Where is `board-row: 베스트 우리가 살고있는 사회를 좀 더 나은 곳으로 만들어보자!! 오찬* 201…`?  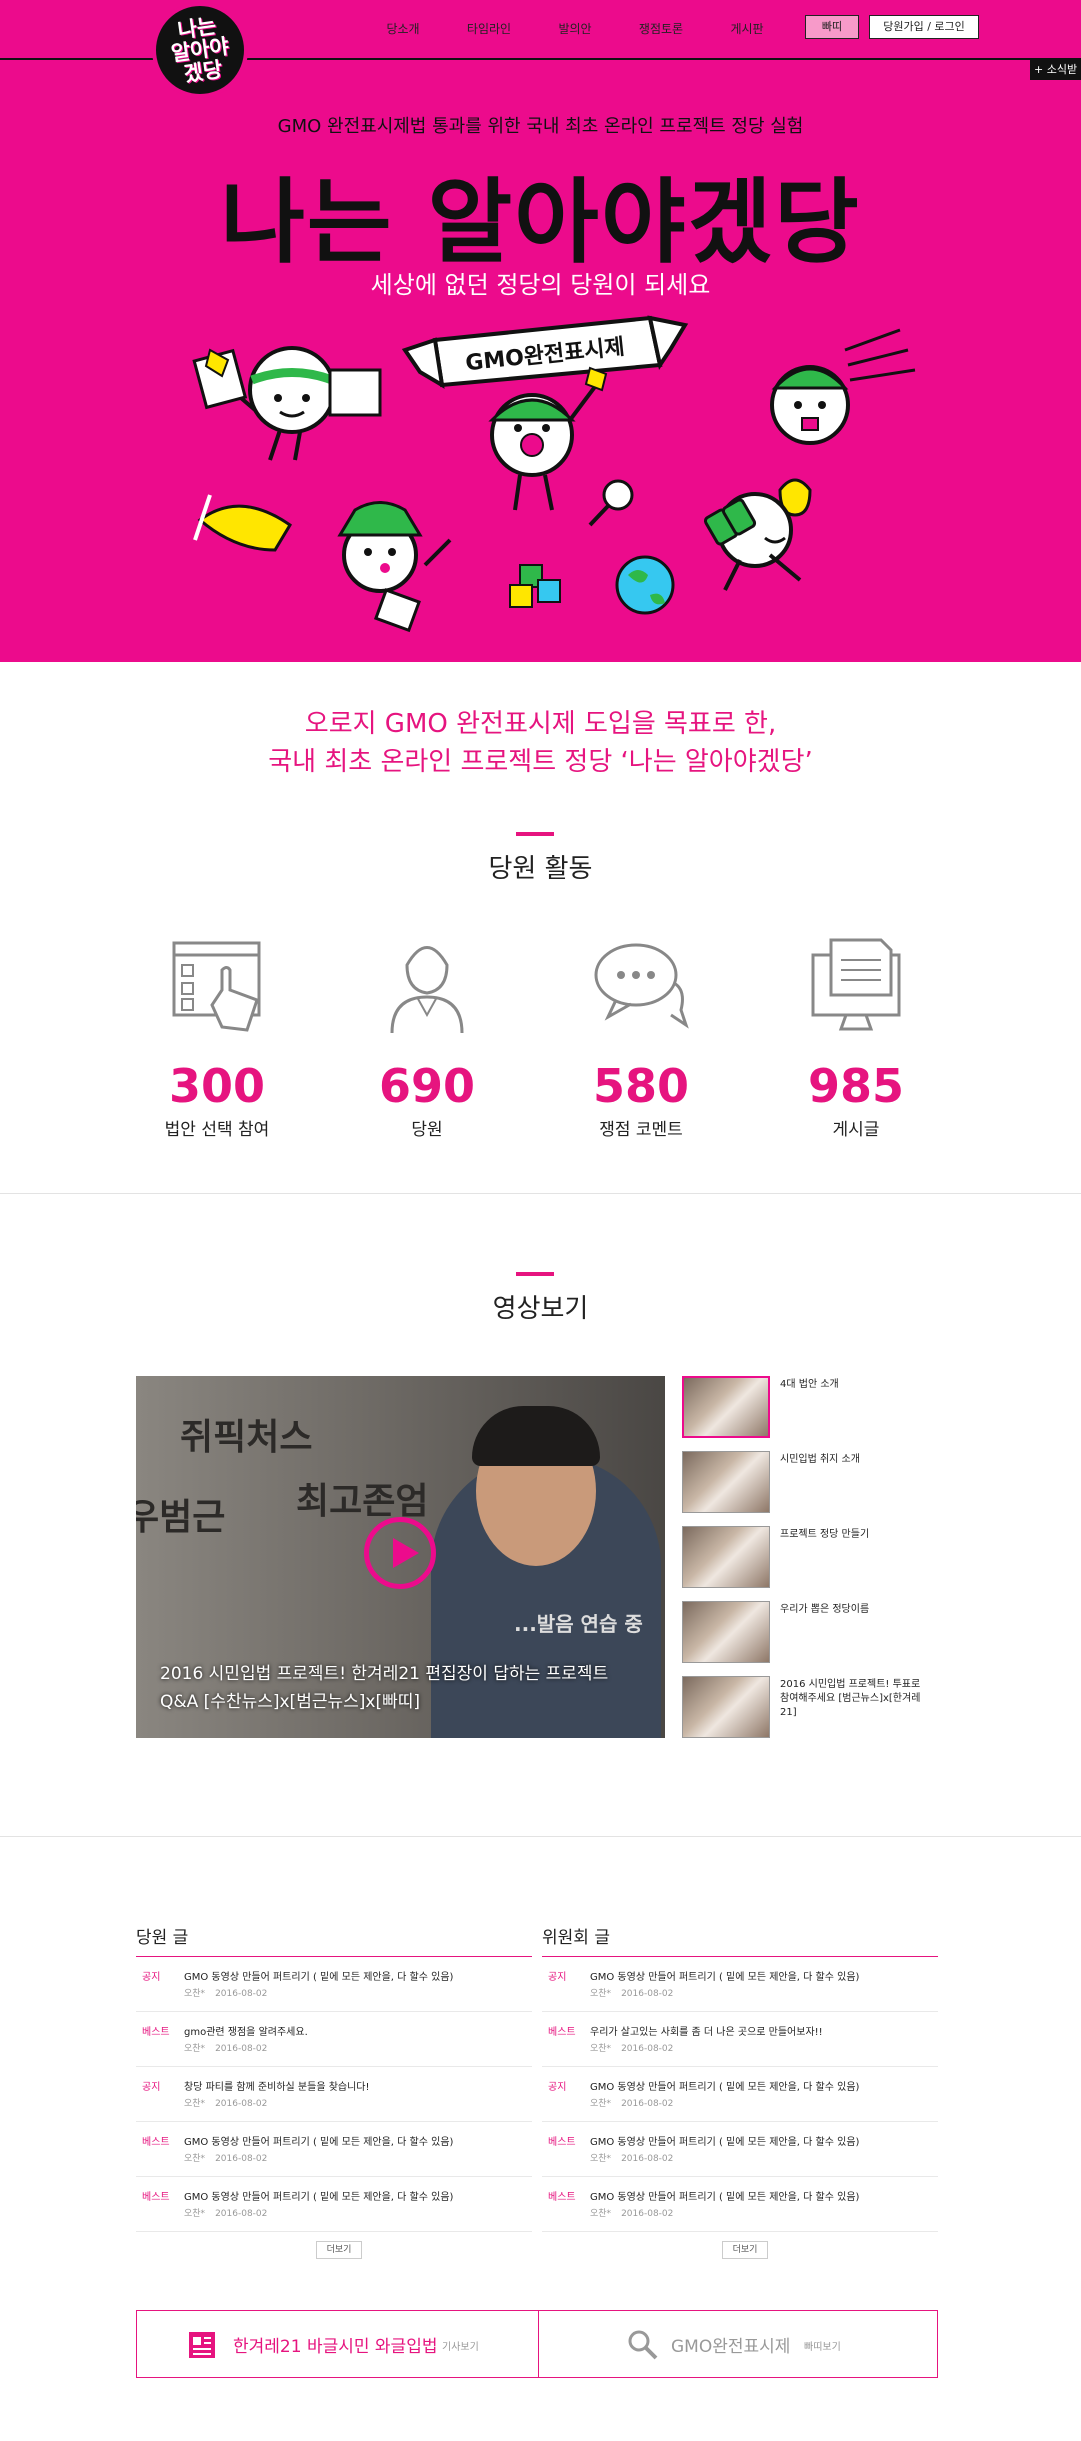 board-row: 베스트 우리가 살고있는 사회를 좀 더 나은 곳으로 만들어보자!! 오찬* 201… is located at coordinates (740, 2039).